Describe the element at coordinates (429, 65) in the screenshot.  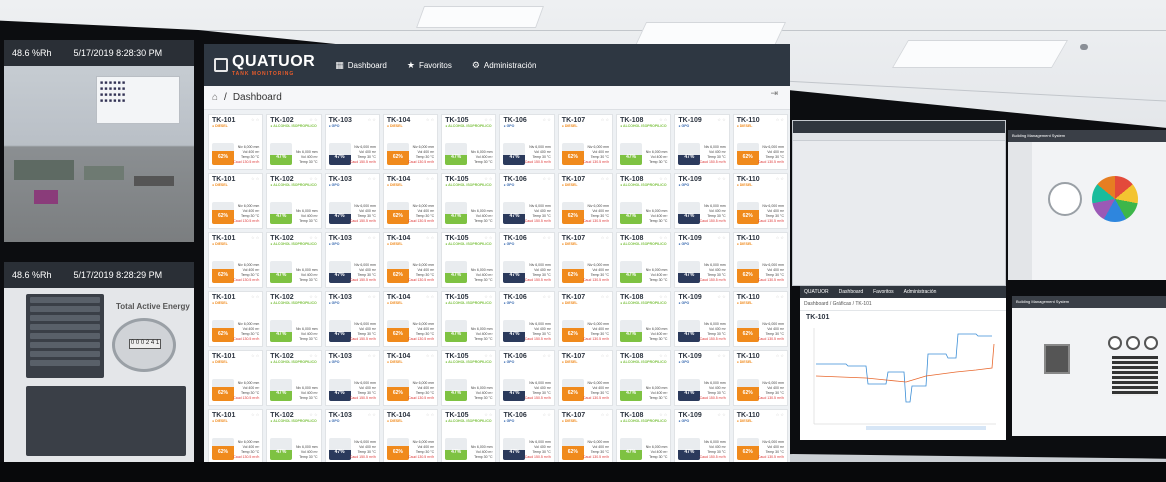
I see `nav-favoritos: ★ Favoritos` at that location.